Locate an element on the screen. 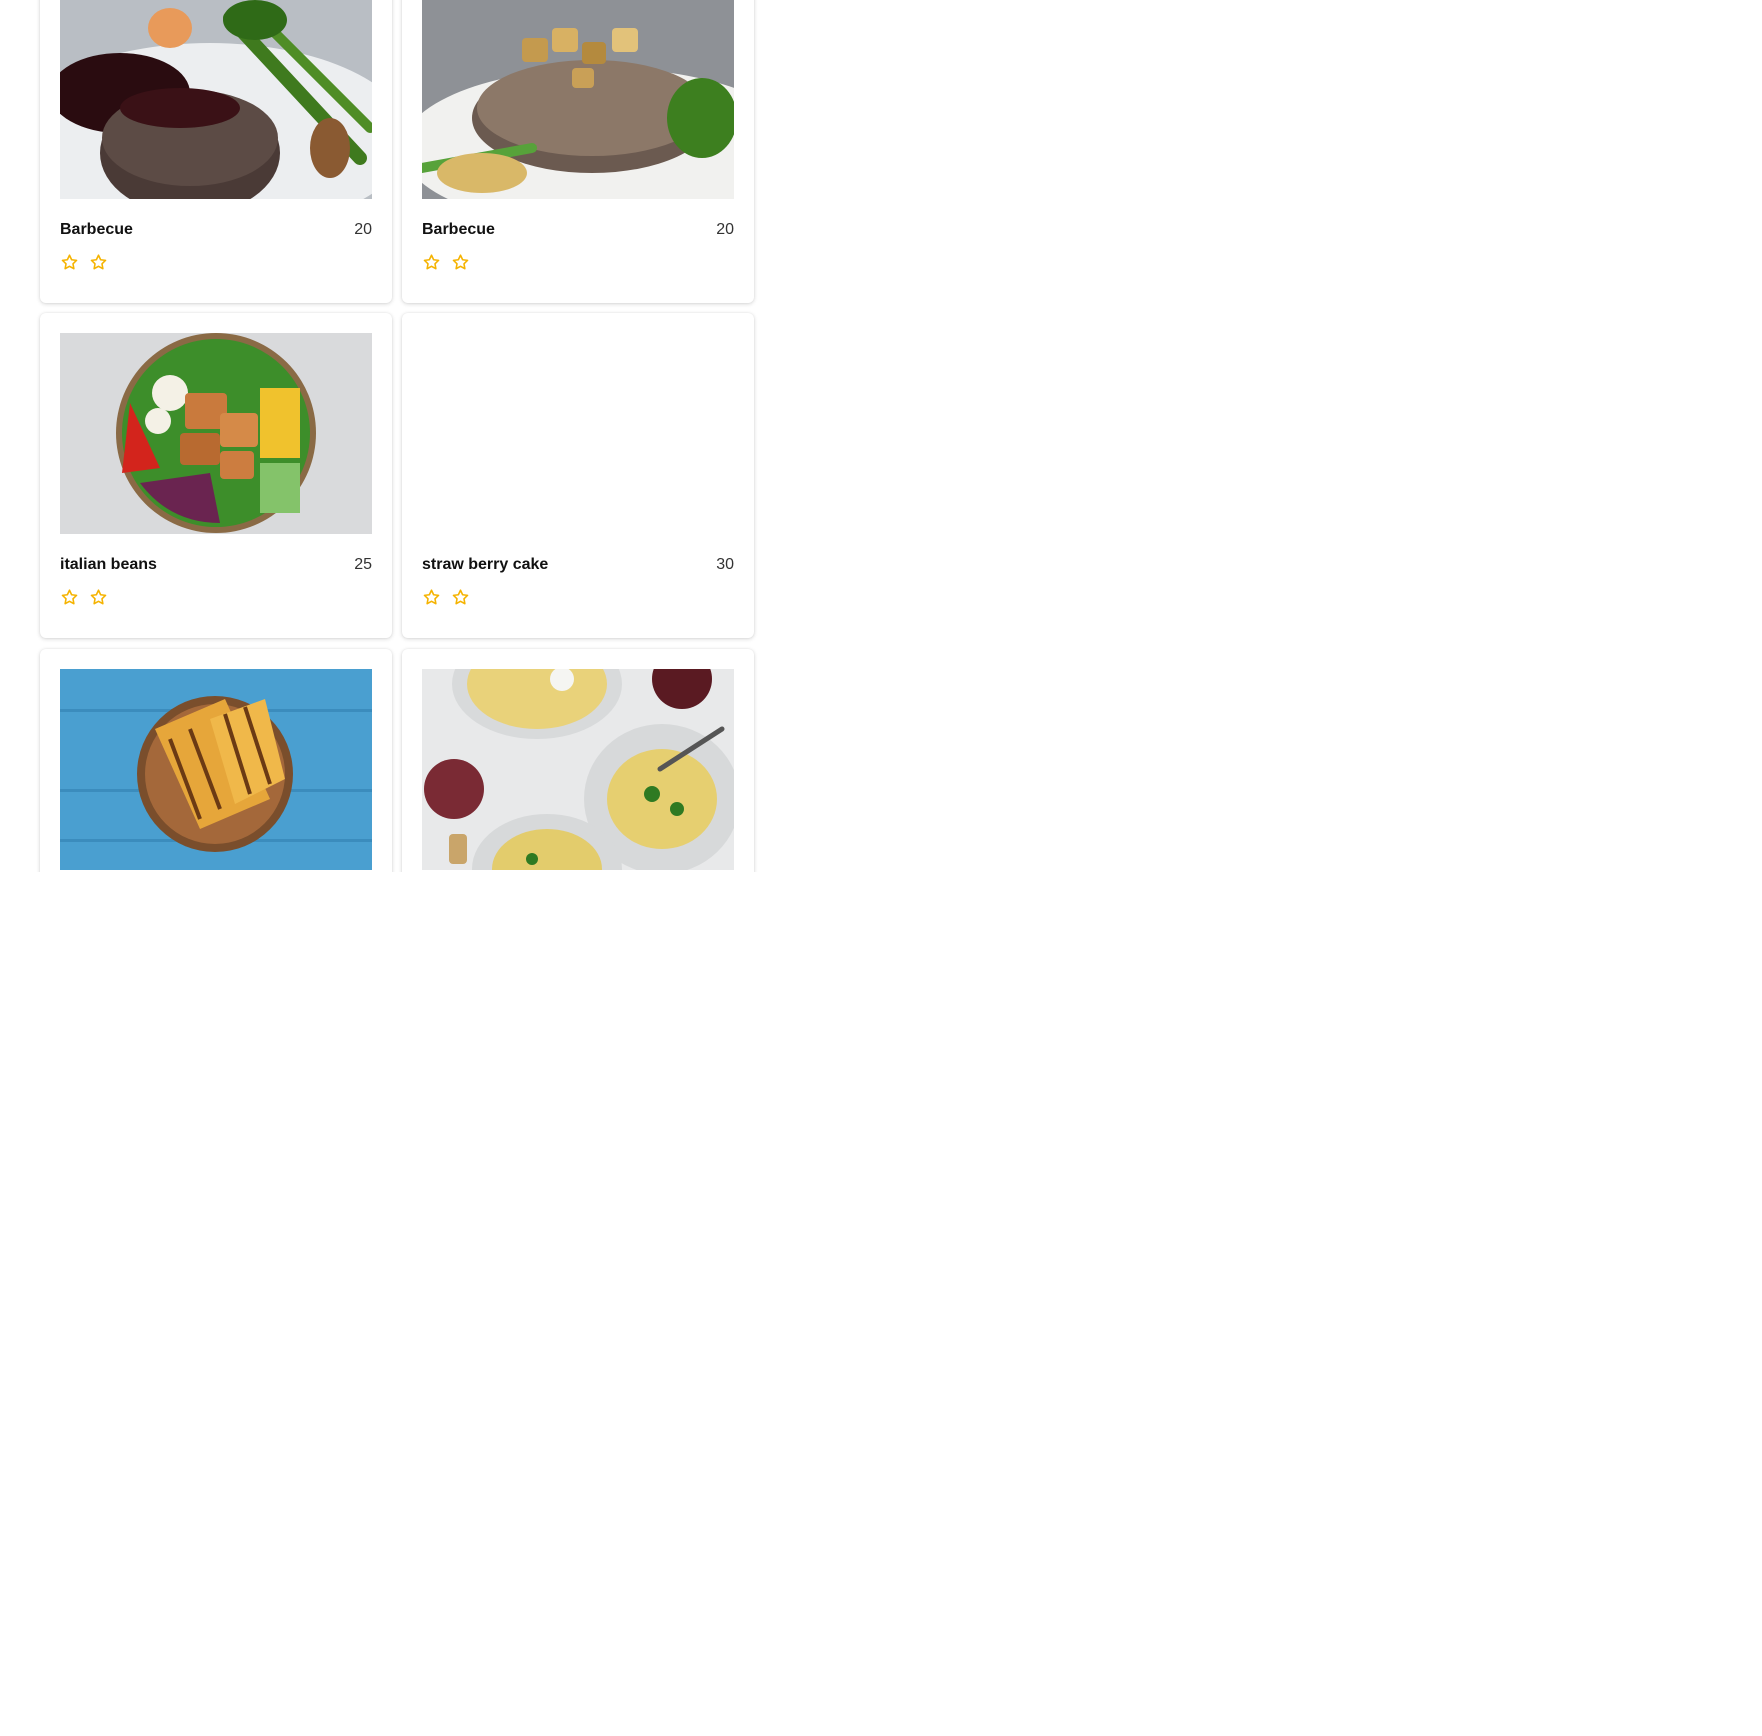  item-name: straw berry cake is located at coordinates (485, 564).